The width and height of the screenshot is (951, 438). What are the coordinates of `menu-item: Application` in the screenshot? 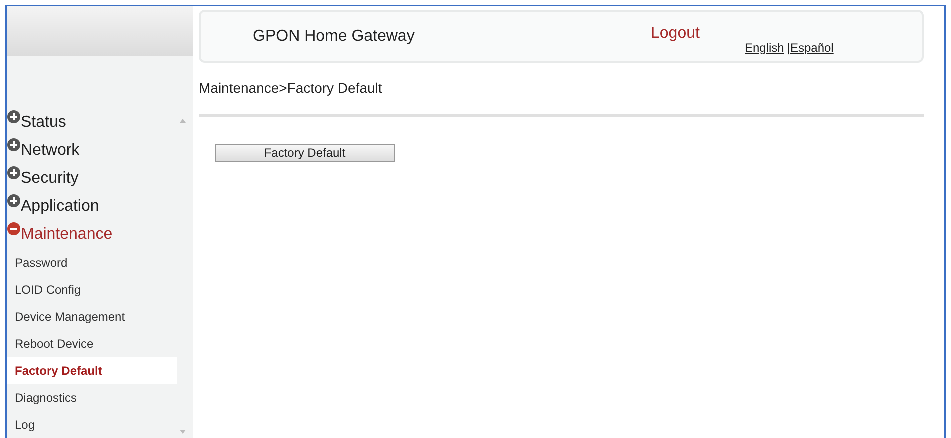 It's located at (100, 207).